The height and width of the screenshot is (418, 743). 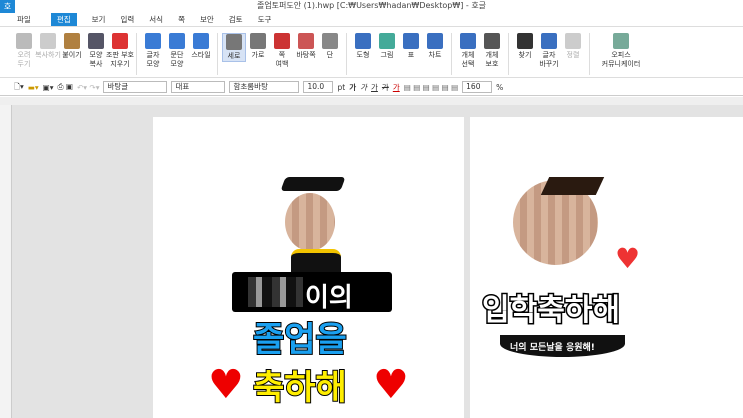 I want to click on ribbon-button-21: 정렬, so click(x=573, y=46).